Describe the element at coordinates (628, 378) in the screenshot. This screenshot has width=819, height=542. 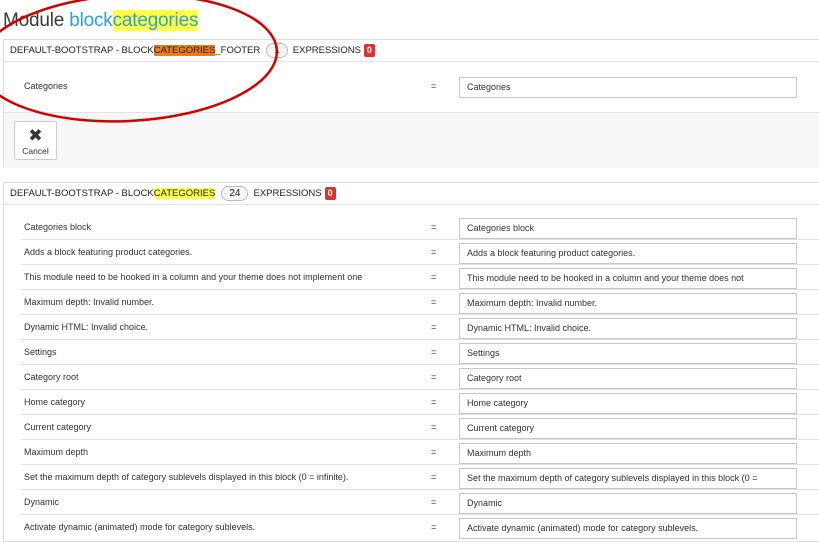
I see `translation-input: Category root` at that location.